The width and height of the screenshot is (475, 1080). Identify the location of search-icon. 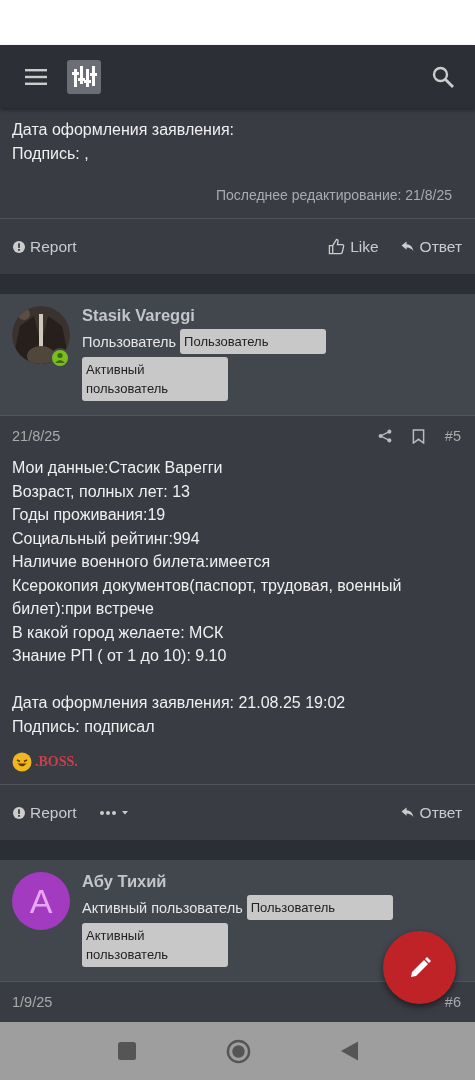
(443, 76).